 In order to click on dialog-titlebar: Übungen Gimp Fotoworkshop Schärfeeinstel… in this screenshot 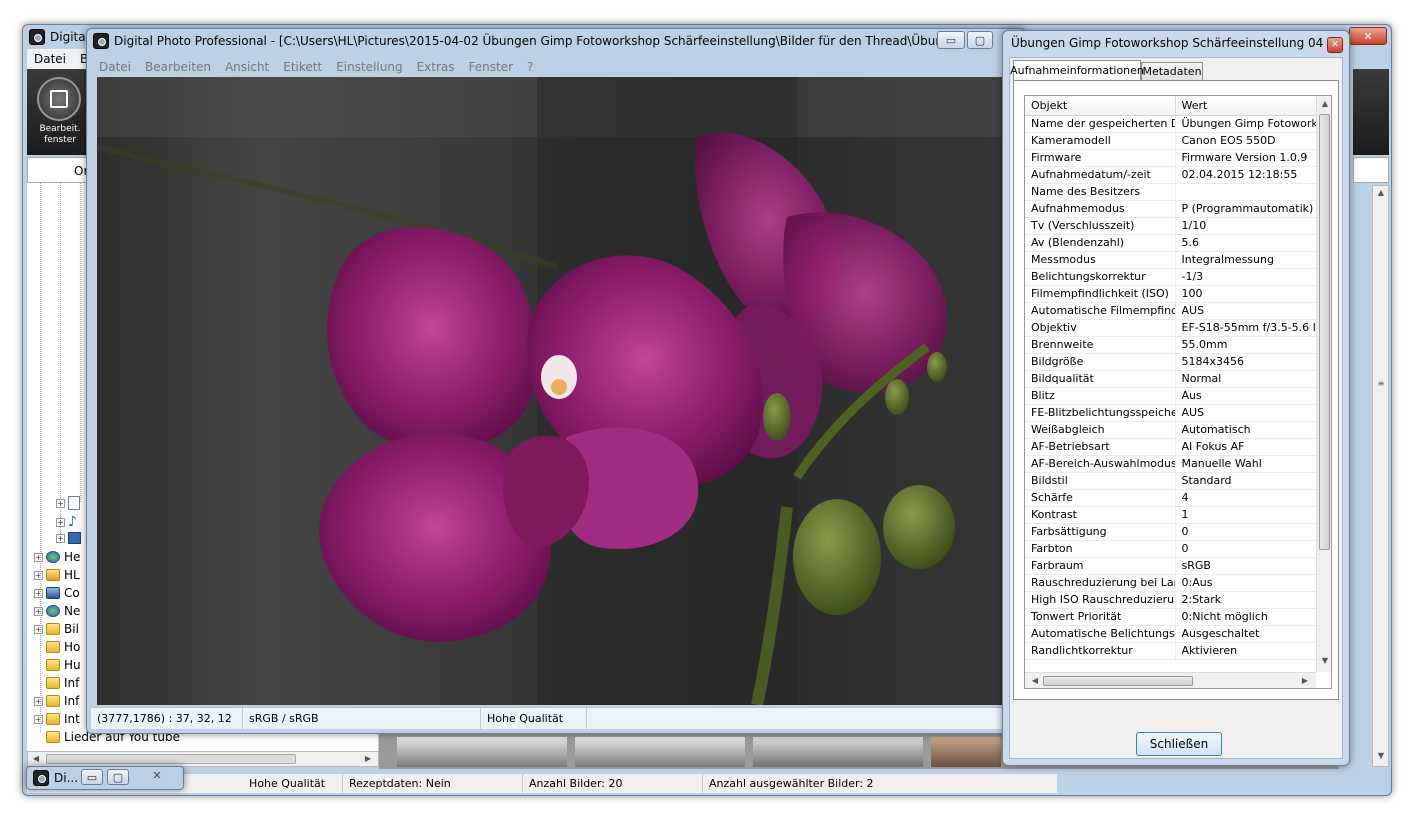, I will do `click(1163, 43)`.